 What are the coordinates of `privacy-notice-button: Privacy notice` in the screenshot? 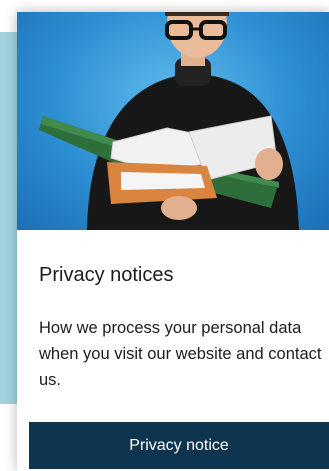 It's located at (179, 445).